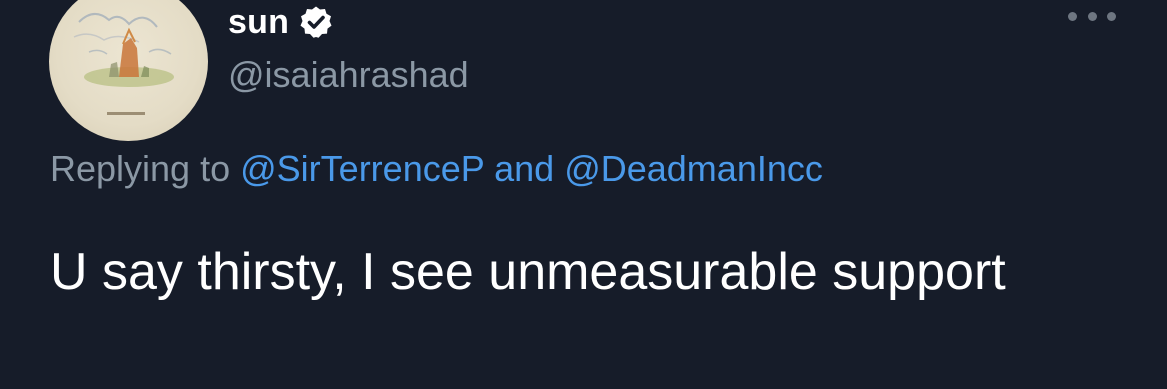 Image resolution: width=1167 pixels, height=389 pixels. I want to click on avatar, so click(128, 70).